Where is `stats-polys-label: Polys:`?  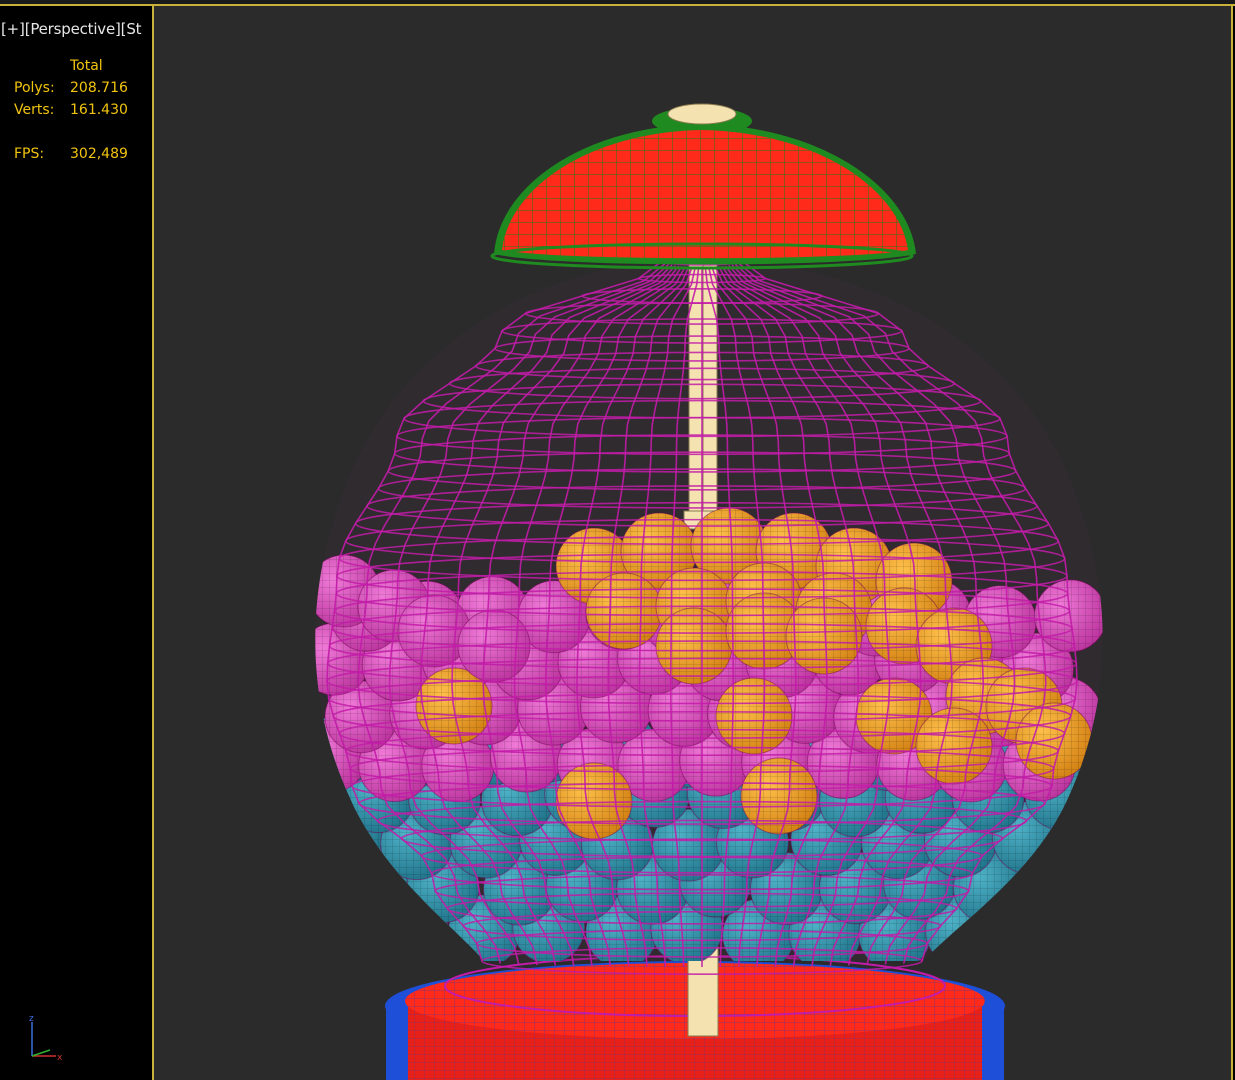
stats-polys-label: Polys: is located at coordinates (34, 88).